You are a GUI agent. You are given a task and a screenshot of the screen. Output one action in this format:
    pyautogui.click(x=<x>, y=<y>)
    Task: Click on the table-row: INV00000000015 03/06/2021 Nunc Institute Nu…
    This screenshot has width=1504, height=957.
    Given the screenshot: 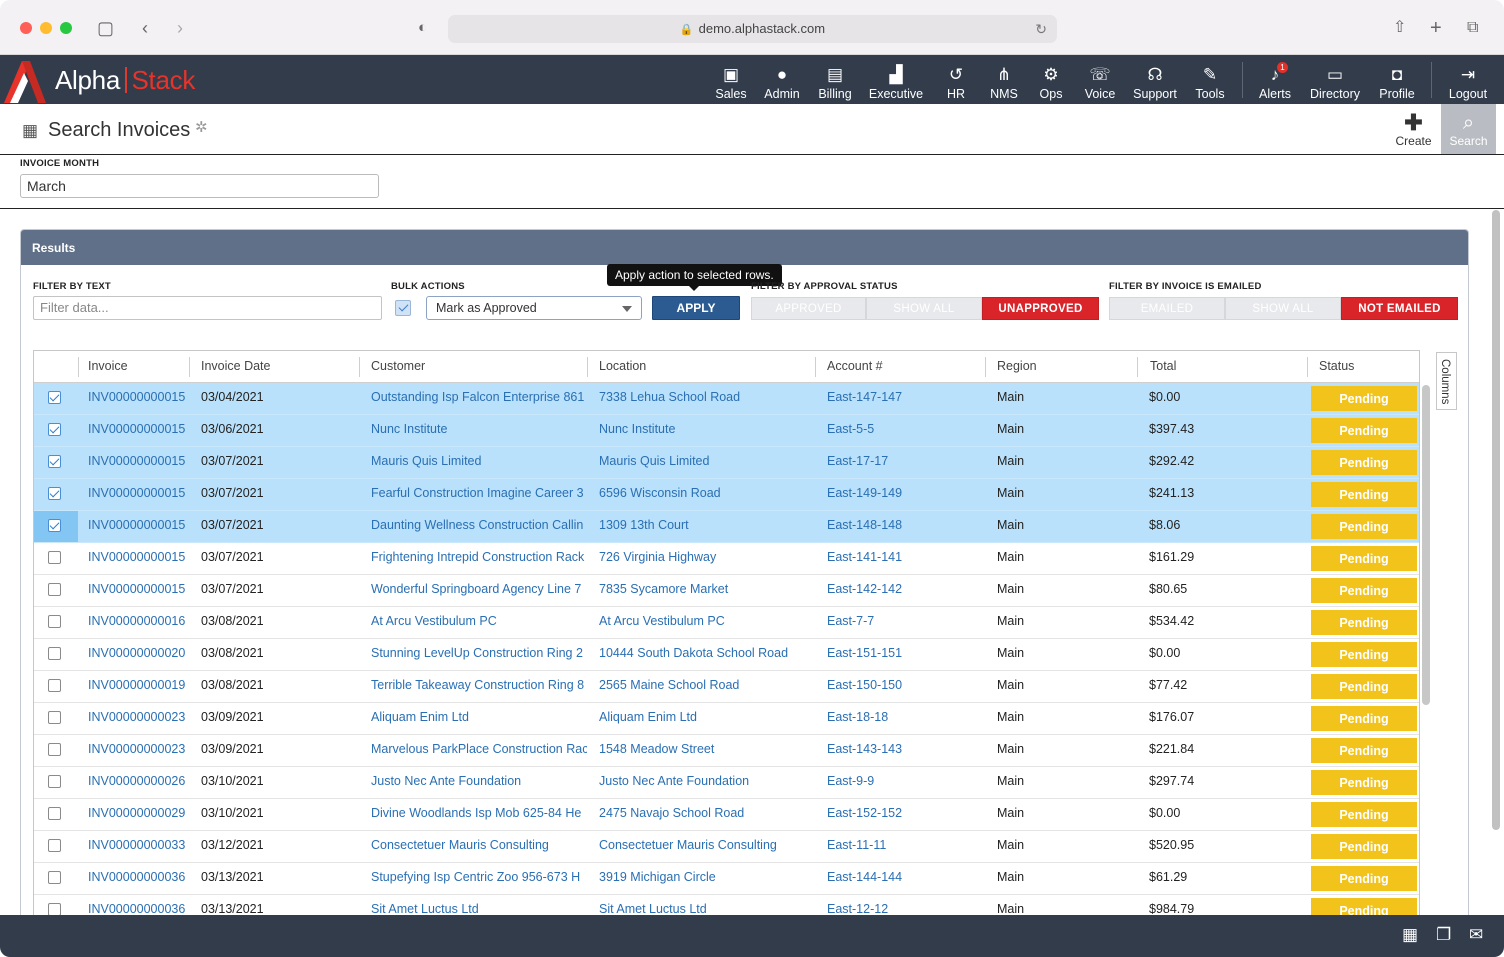 What is the action you would take?
    pyautogui.click(x=726, y=431)
    